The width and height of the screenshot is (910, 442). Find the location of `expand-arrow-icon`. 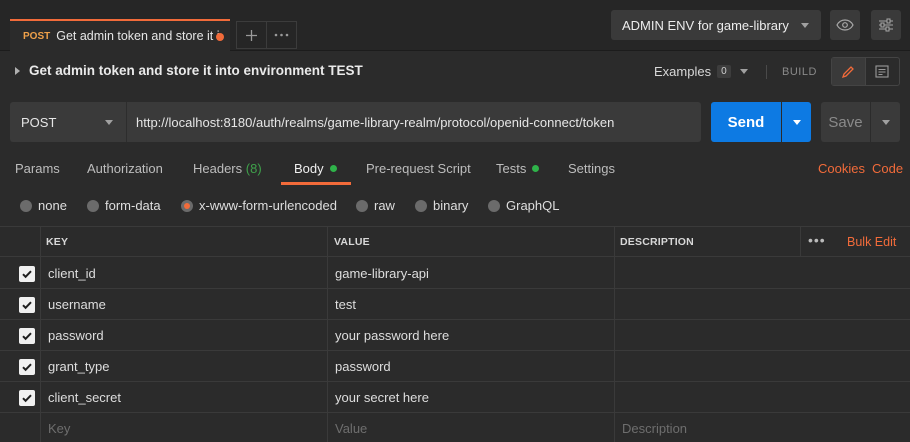

expand-arrow-icon is located at coordinates (17, 71).